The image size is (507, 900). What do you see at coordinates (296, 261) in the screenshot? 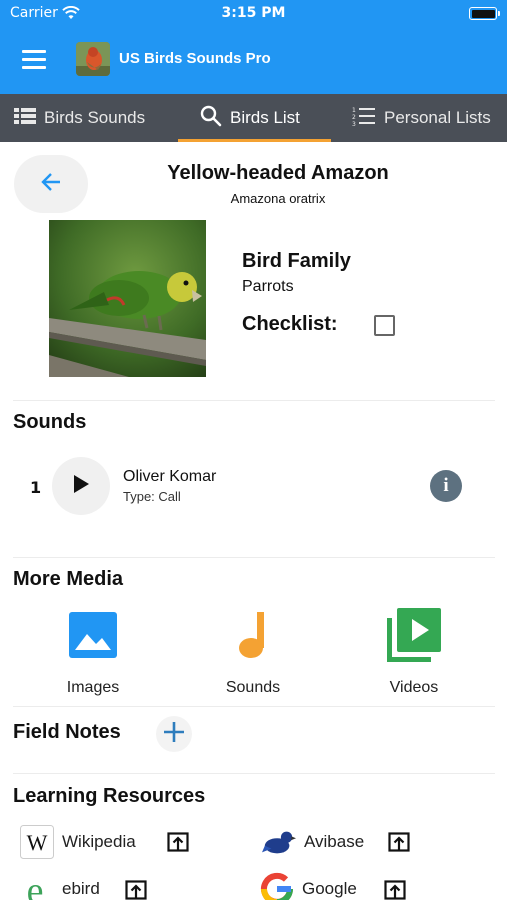
I see `bird-family-label: Bird Family` at bounding box center [296, 261].